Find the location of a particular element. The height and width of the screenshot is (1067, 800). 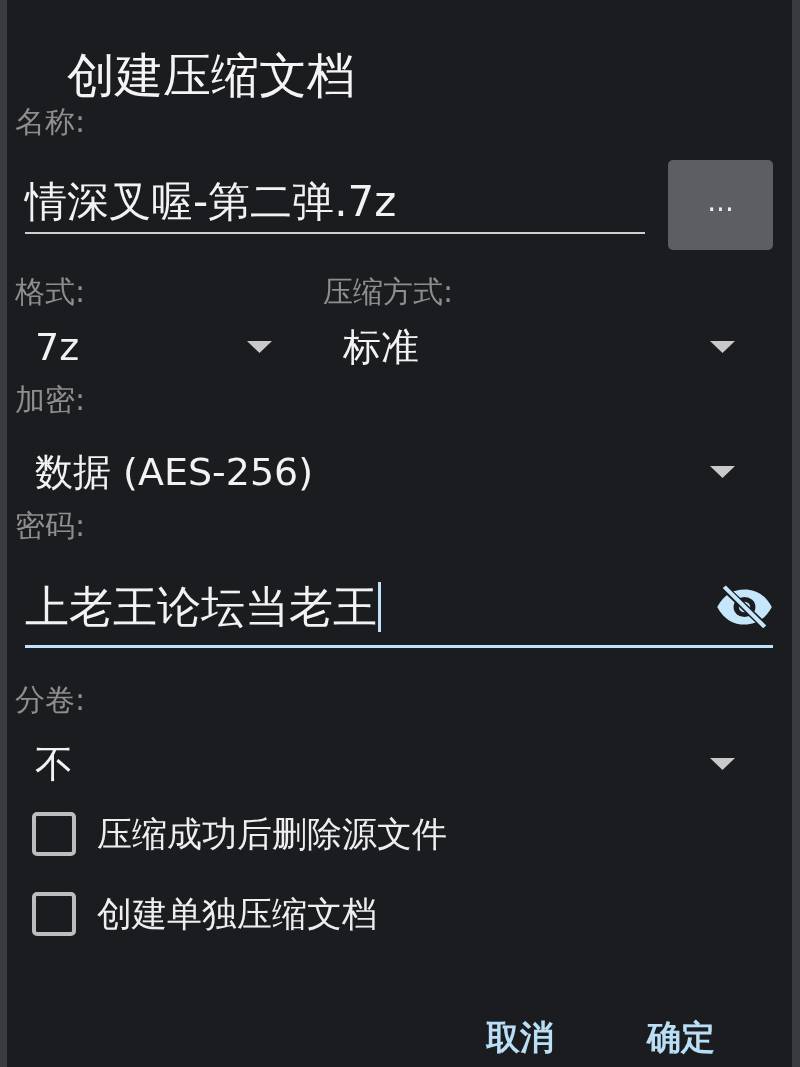

password-input-field: 上老王论坛当老王 is located at coordinates (399, 613).